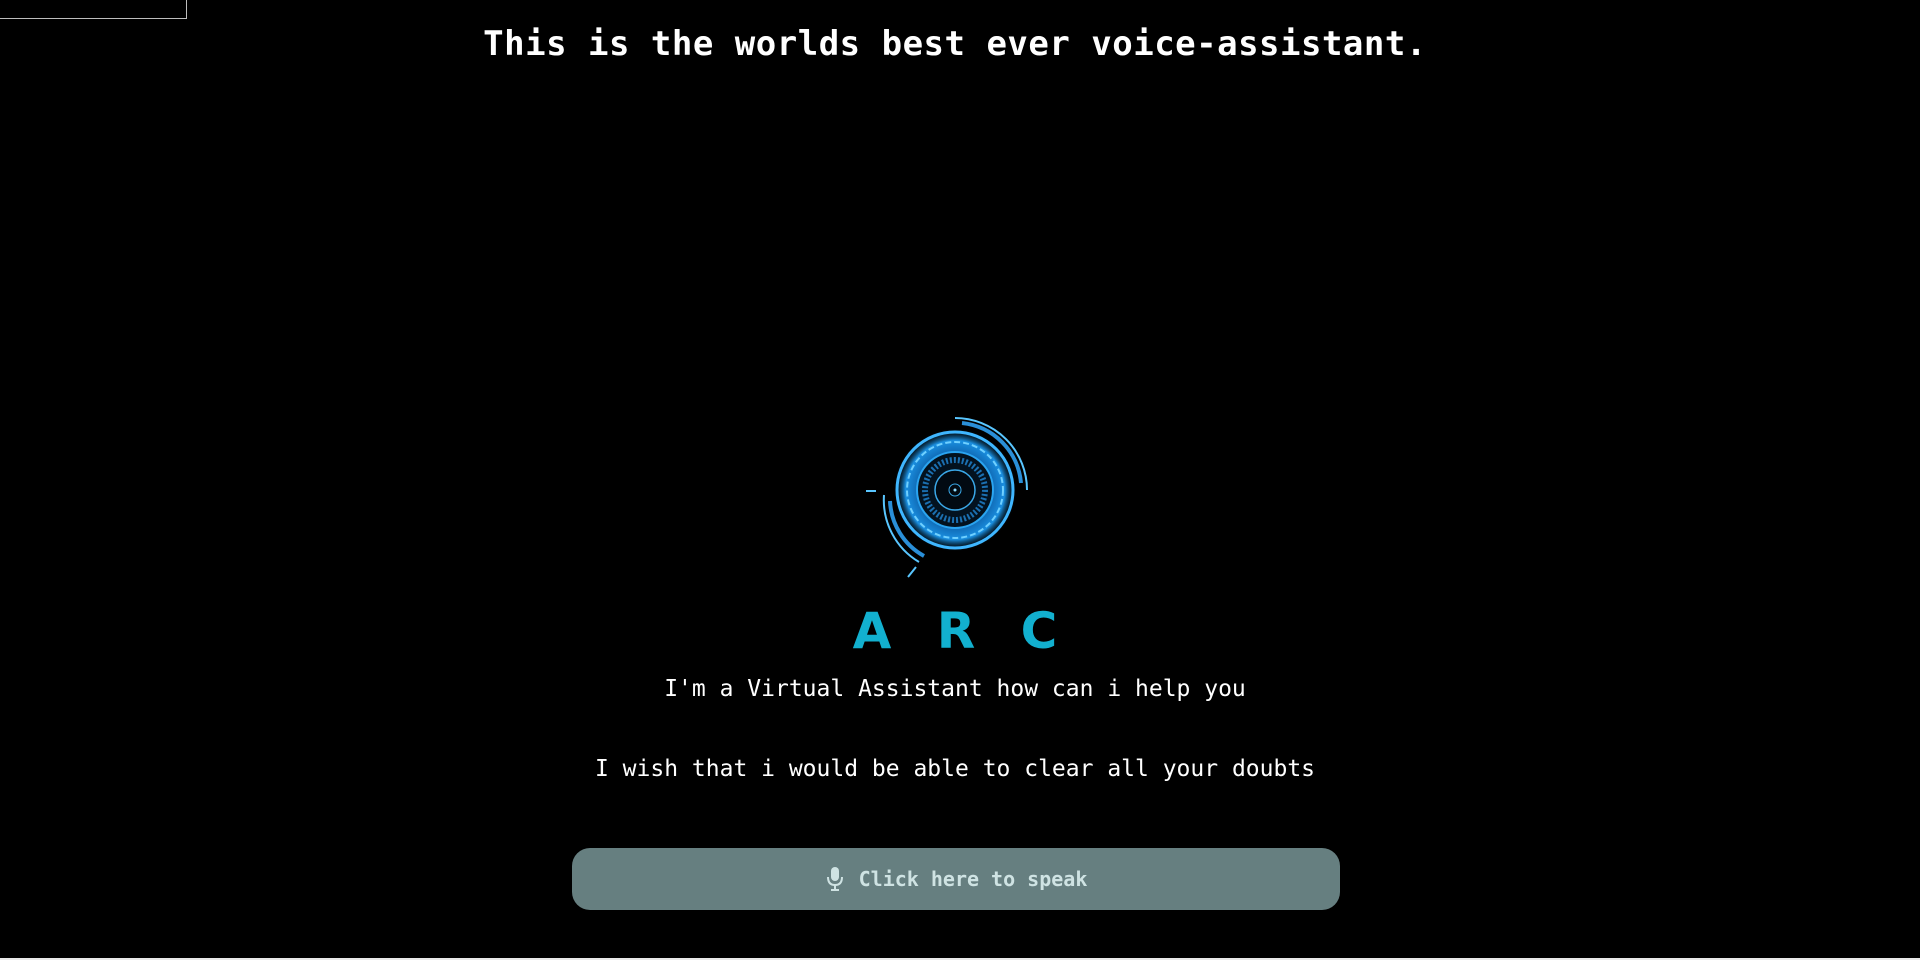 The image size is (1920, 960). Describe the element at coordinates (947, 497) in the screenshot. I see `arc-reactor-icon` at that location.